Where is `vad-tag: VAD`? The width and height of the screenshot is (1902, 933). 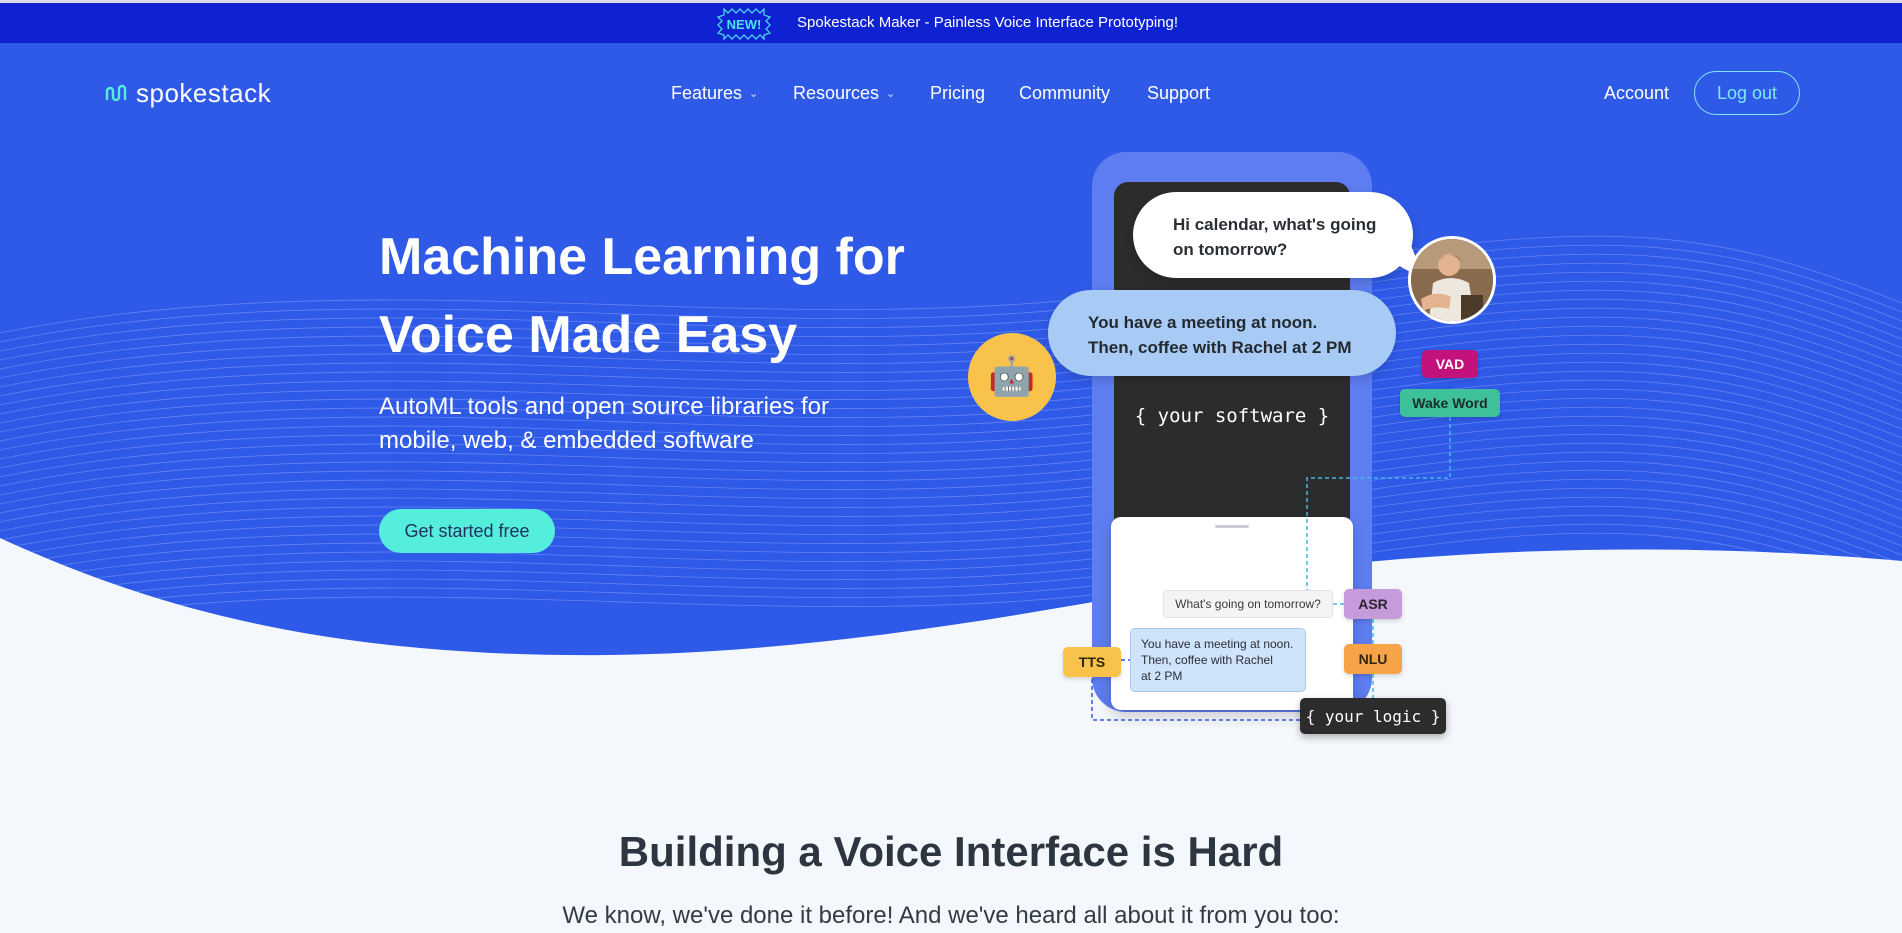 vad-tag: VAD is located at coordinates (1450, 364).